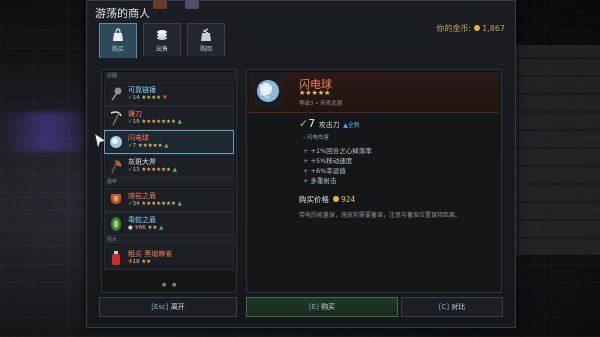 This screenshot has height=337, width=600. I want to click on lava-shield-icon, so click(116, 199).